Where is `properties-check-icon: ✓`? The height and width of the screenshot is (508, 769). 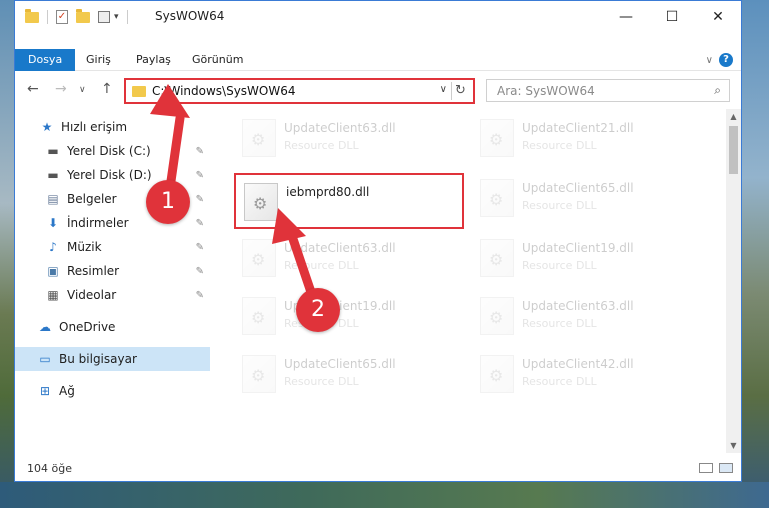 properties-check-icon: ✓ is located at coordinates (62, 17).